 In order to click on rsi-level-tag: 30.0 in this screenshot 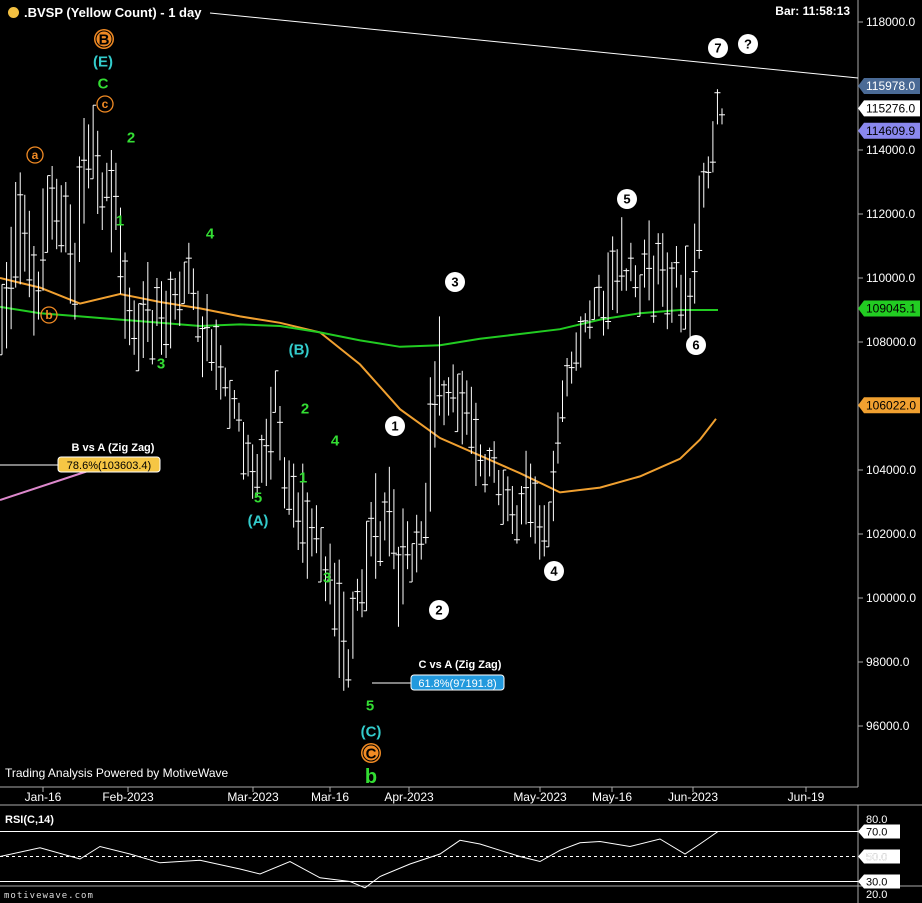, I will do `click(876, 883)`.